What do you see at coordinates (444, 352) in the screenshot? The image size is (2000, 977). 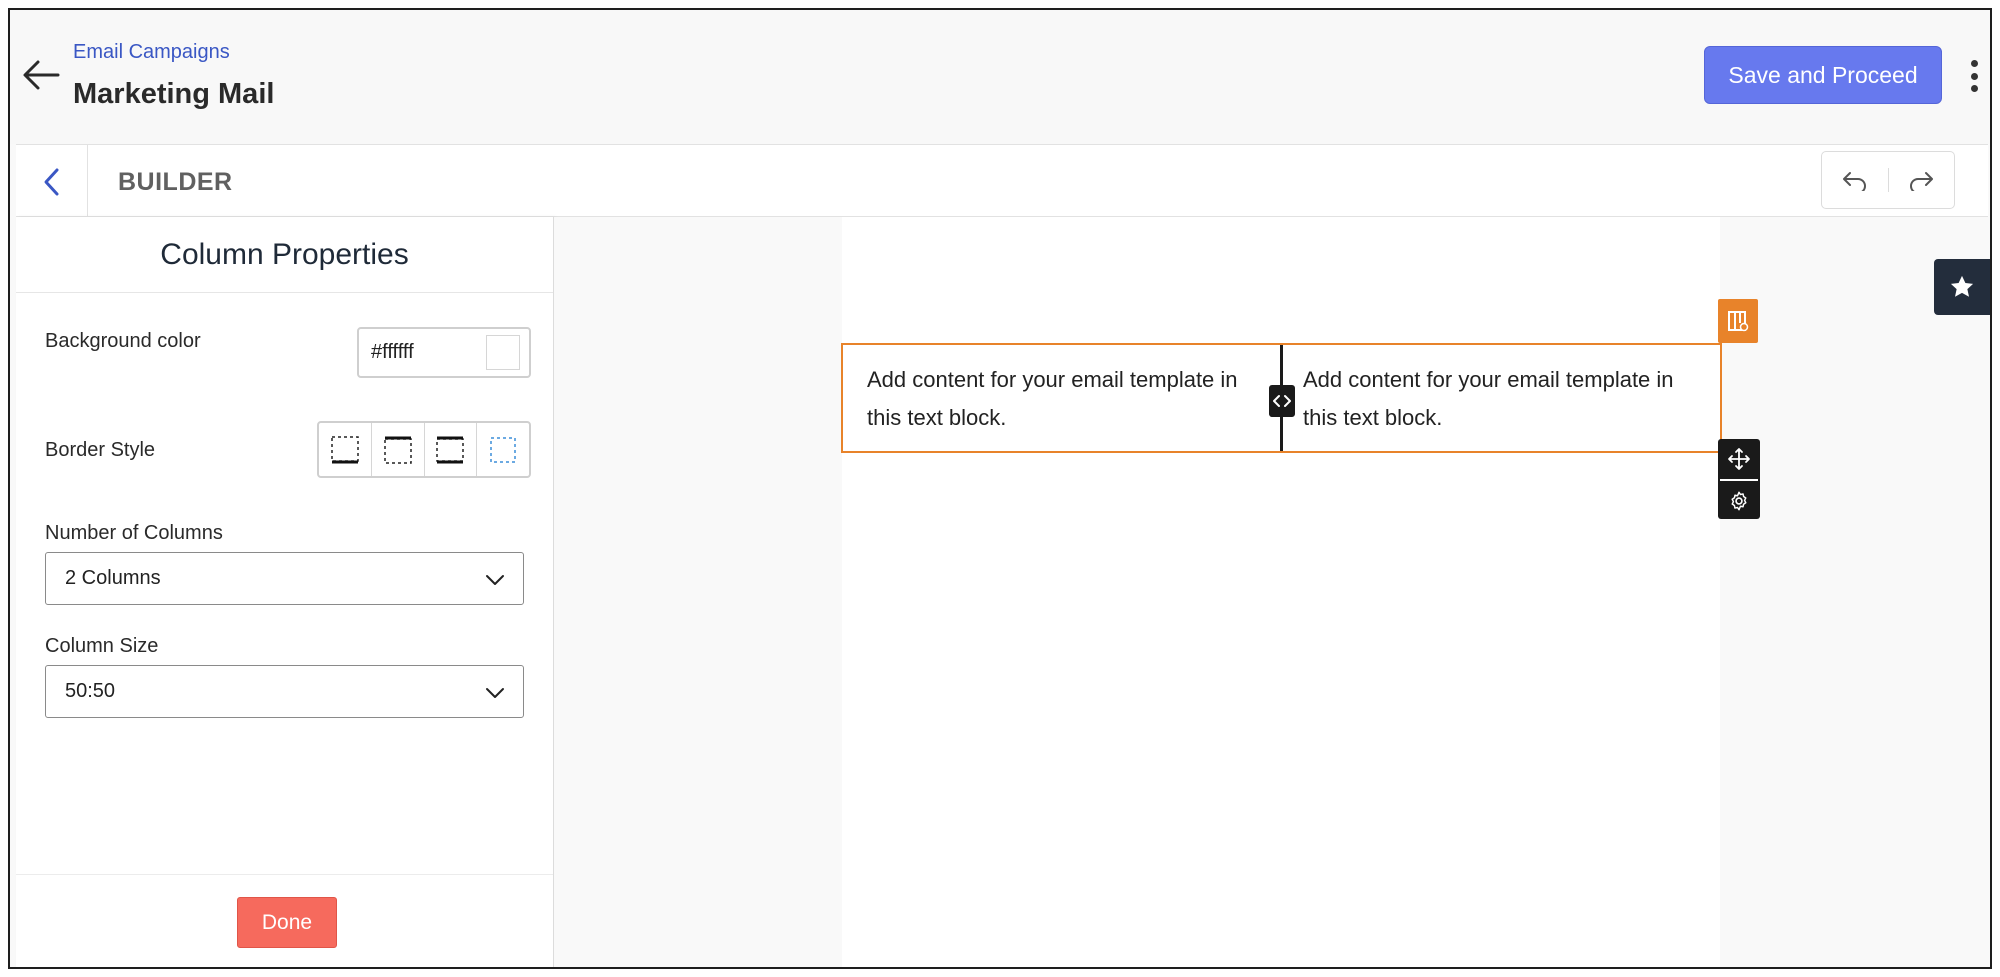 I see `background-color-input: #ffffff` at bounding box center [444, 352].